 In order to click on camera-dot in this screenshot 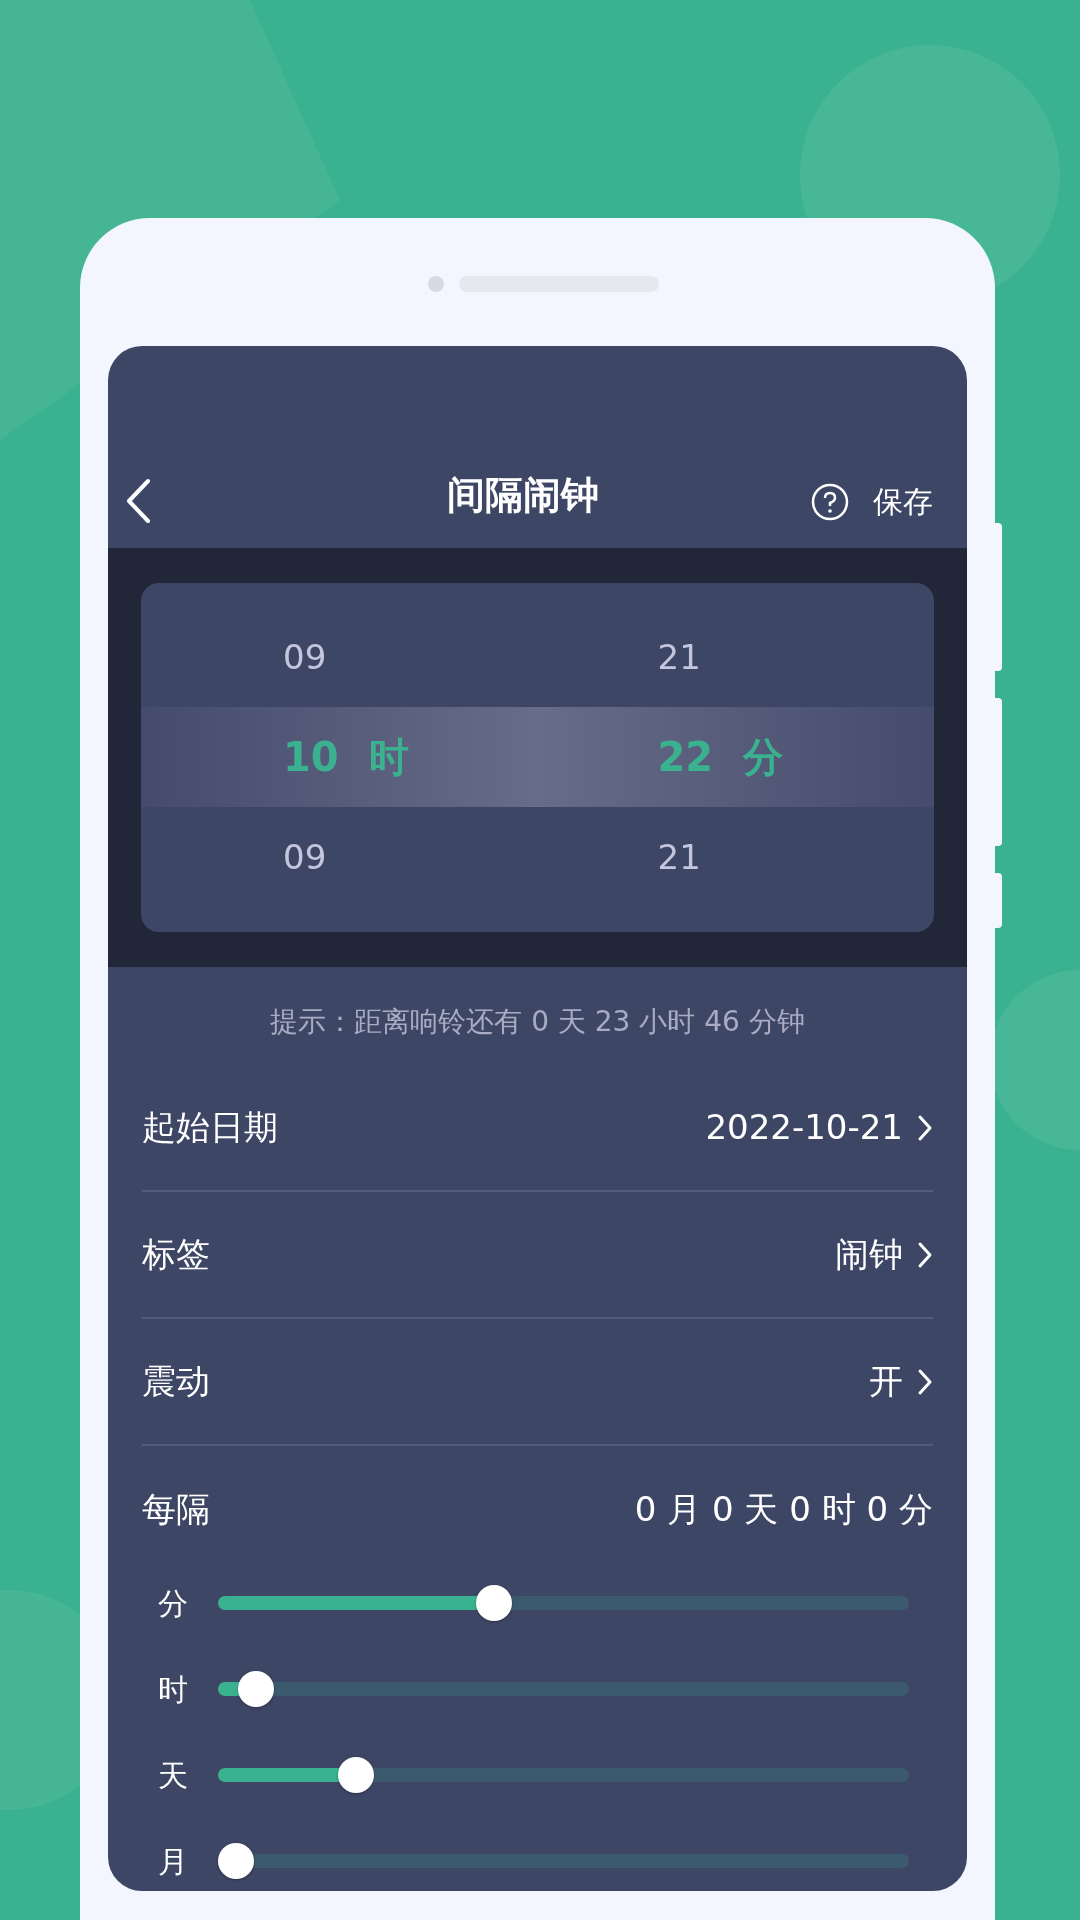, I will do `click(436, 284)`.